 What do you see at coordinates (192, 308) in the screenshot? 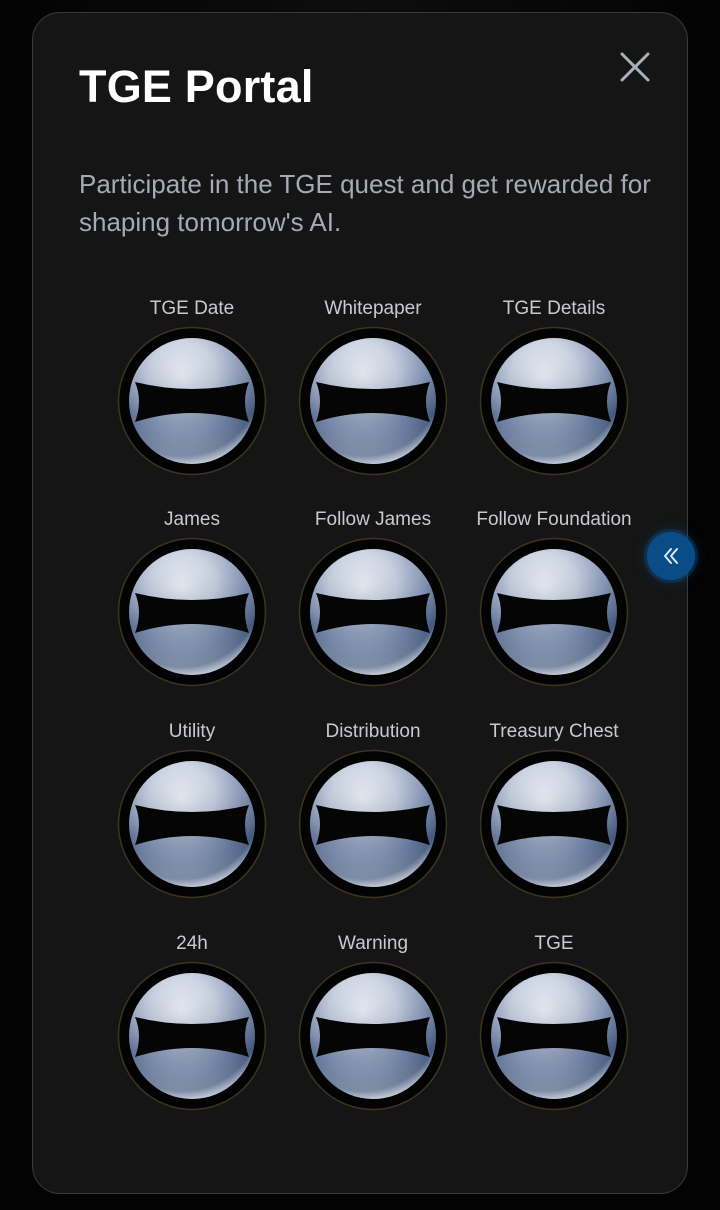
I see `quest-label: TGE Date` at bounding box center [192, 308].